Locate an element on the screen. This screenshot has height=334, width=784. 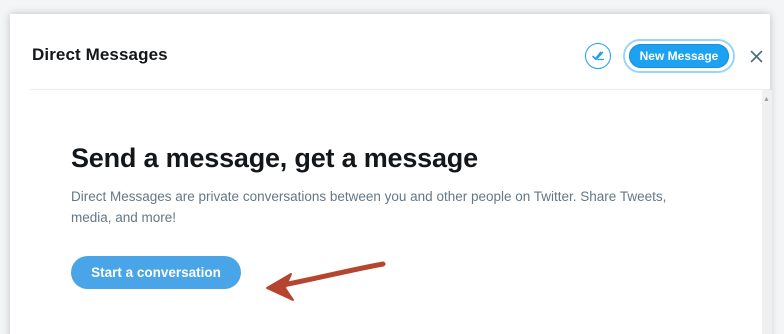
new-message-button: New Message is located at coordinates (679, 56).